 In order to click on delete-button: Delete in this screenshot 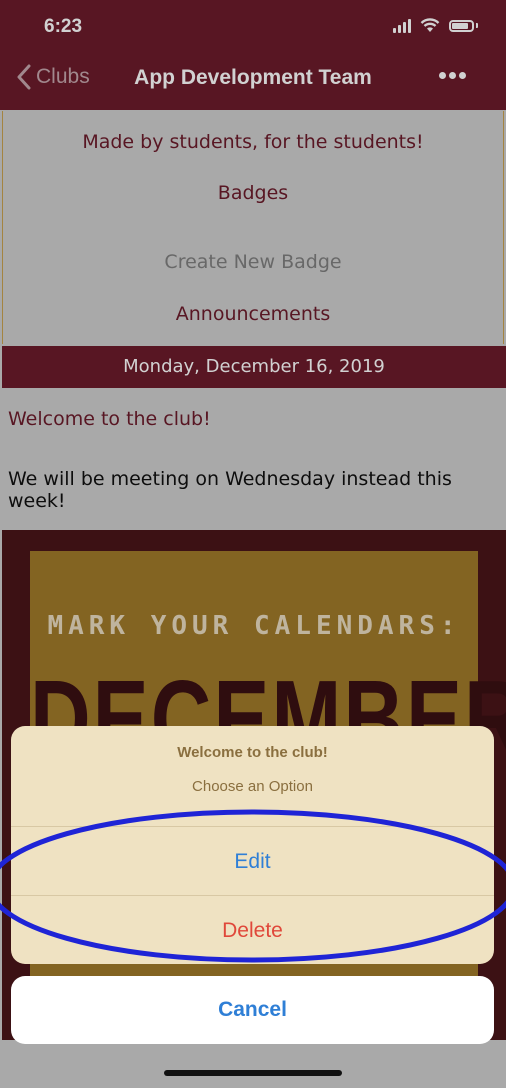, I will do `click(252, 930)`.